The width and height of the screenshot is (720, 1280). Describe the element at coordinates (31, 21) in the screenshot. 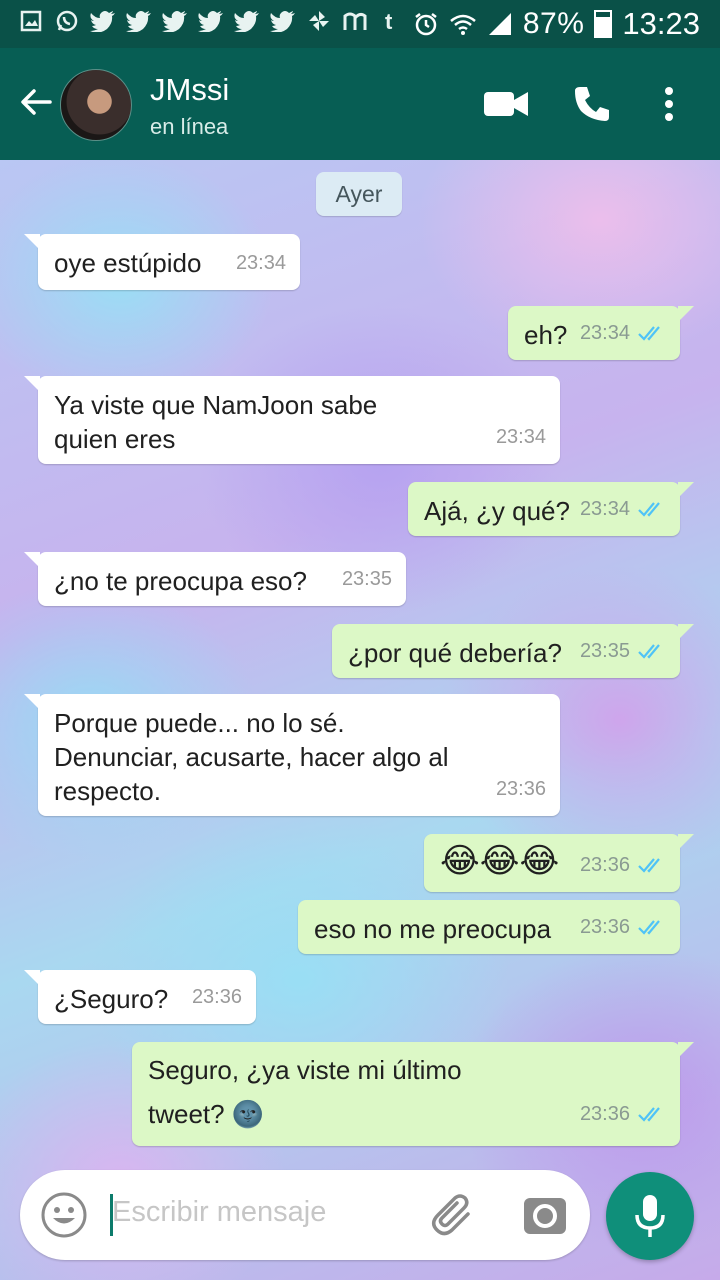

I see `gallery-icon` at that location.